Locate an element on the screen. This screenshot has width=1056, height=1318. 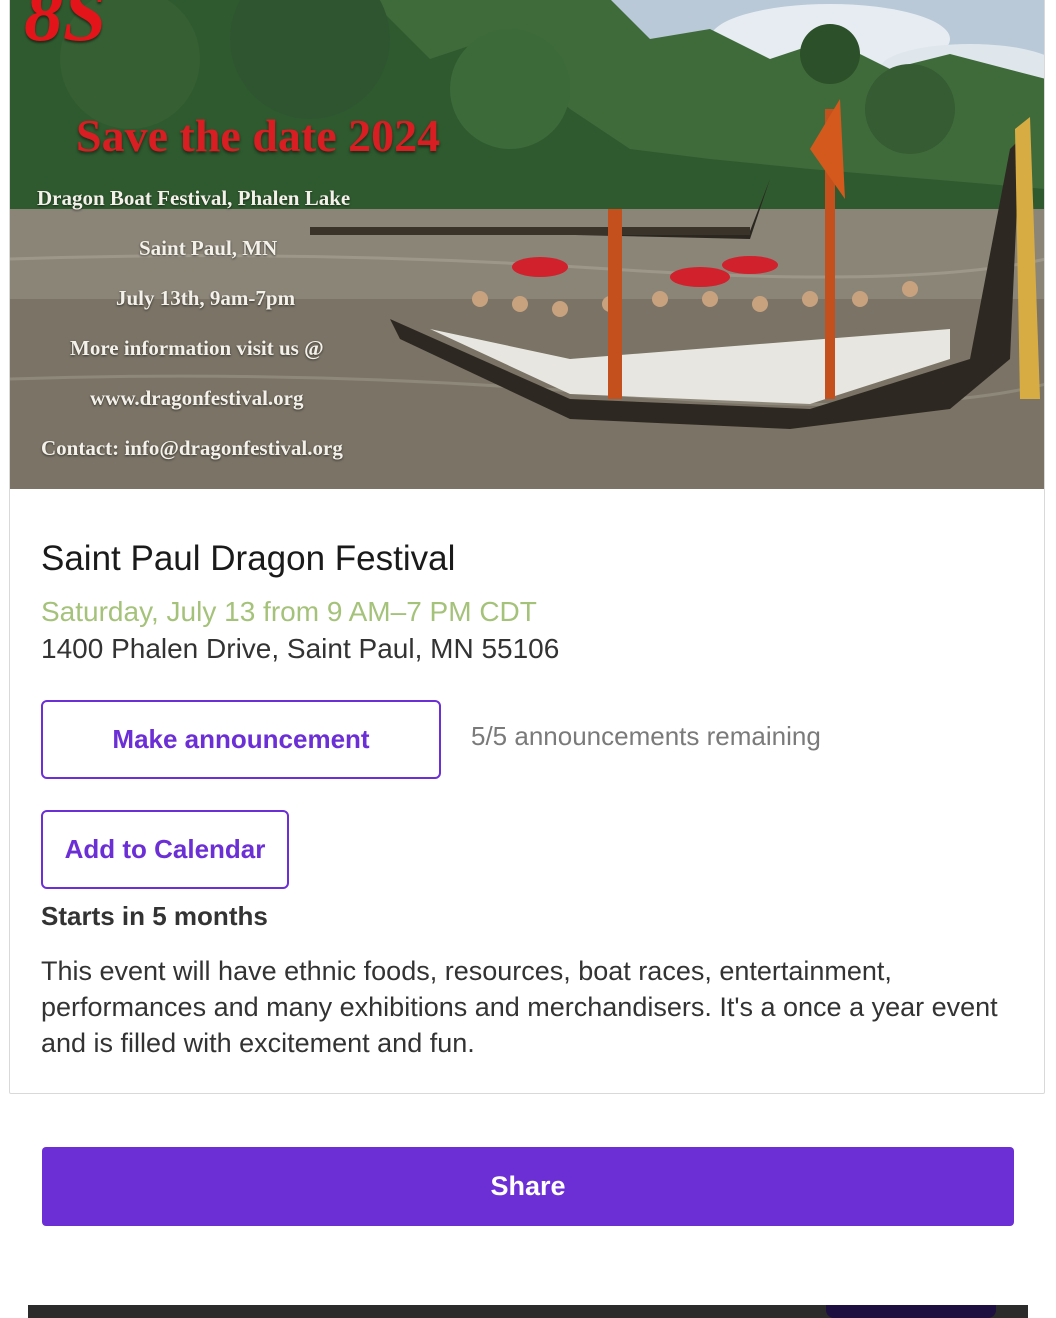
share-button: Share is located at coordinates (528, 1186).